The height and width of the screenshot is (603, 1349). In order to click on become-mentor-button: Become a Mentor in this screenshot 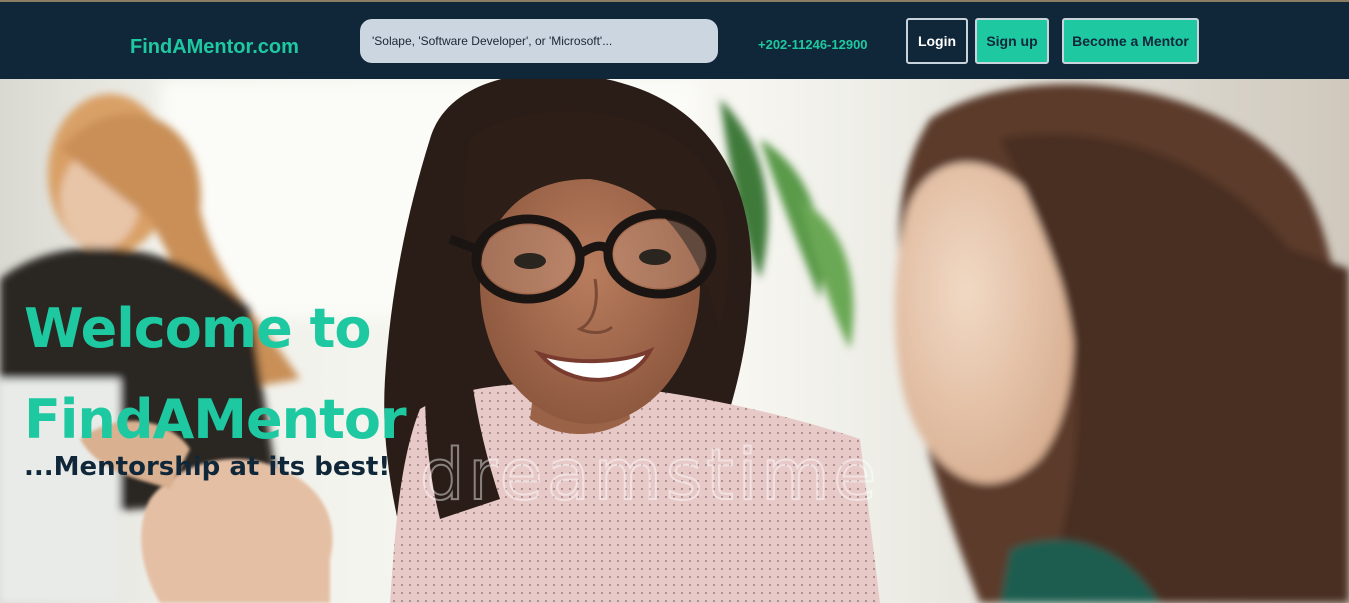, I will do `click(1130, 41)`.